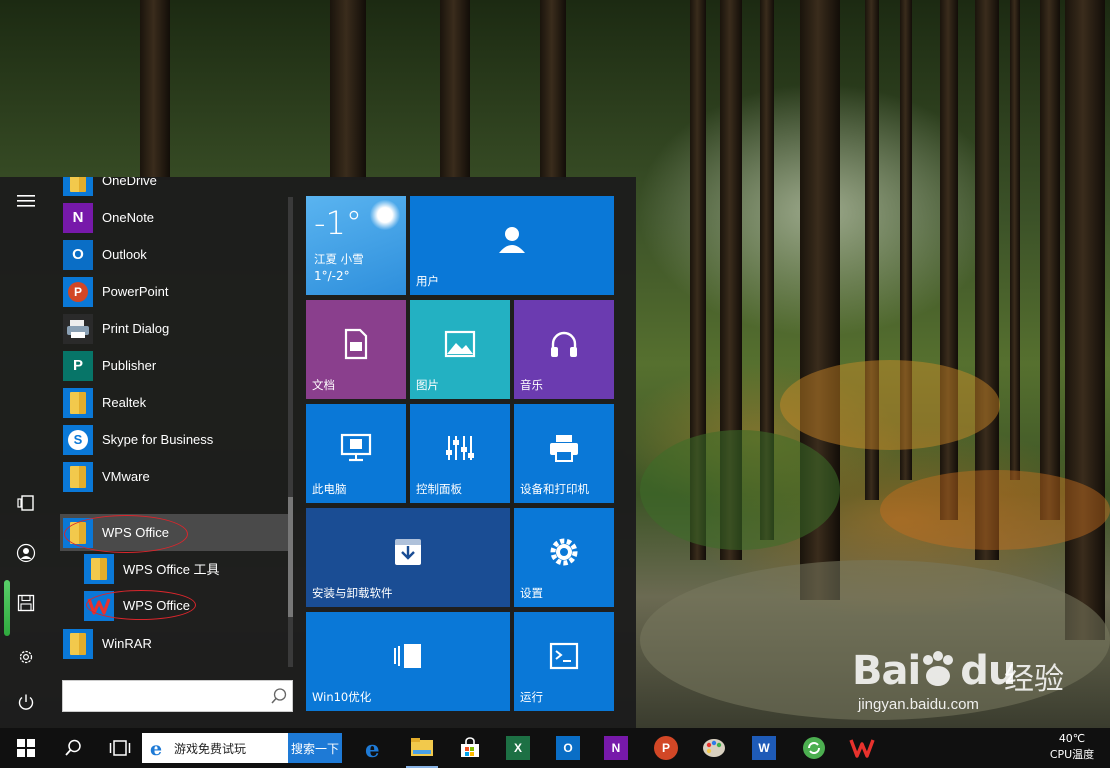  Describe the element at coordinates (1034, 679) in the screenshot. I see `watermark-cn: 经验` at that location.